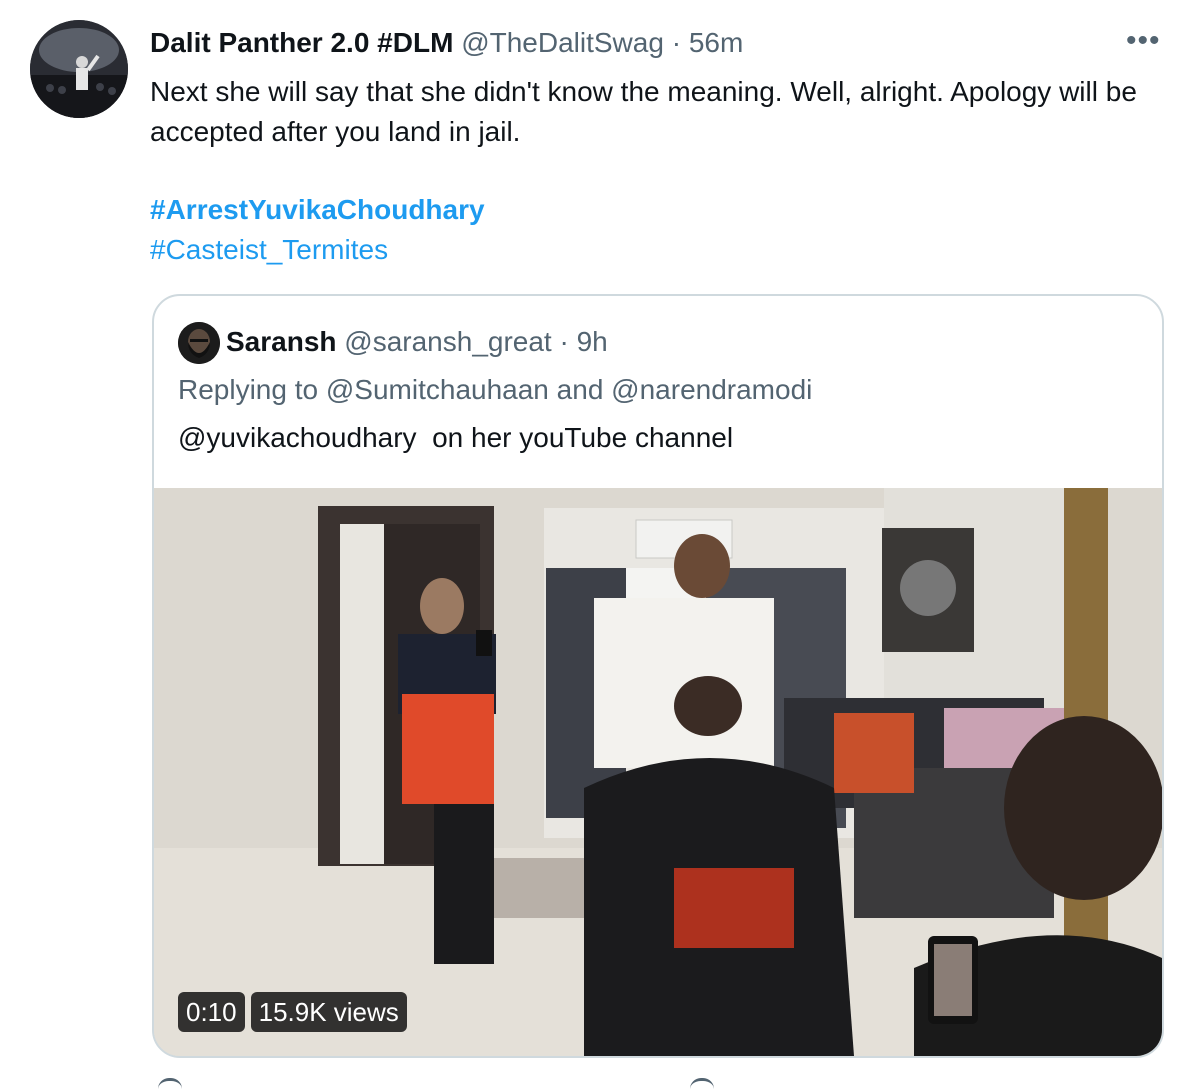 This screenshot has height=1089, width=1199. Describe the element at coordinates (592, 341) in the screenshot. I see `quoted-time: 9h` at that location.